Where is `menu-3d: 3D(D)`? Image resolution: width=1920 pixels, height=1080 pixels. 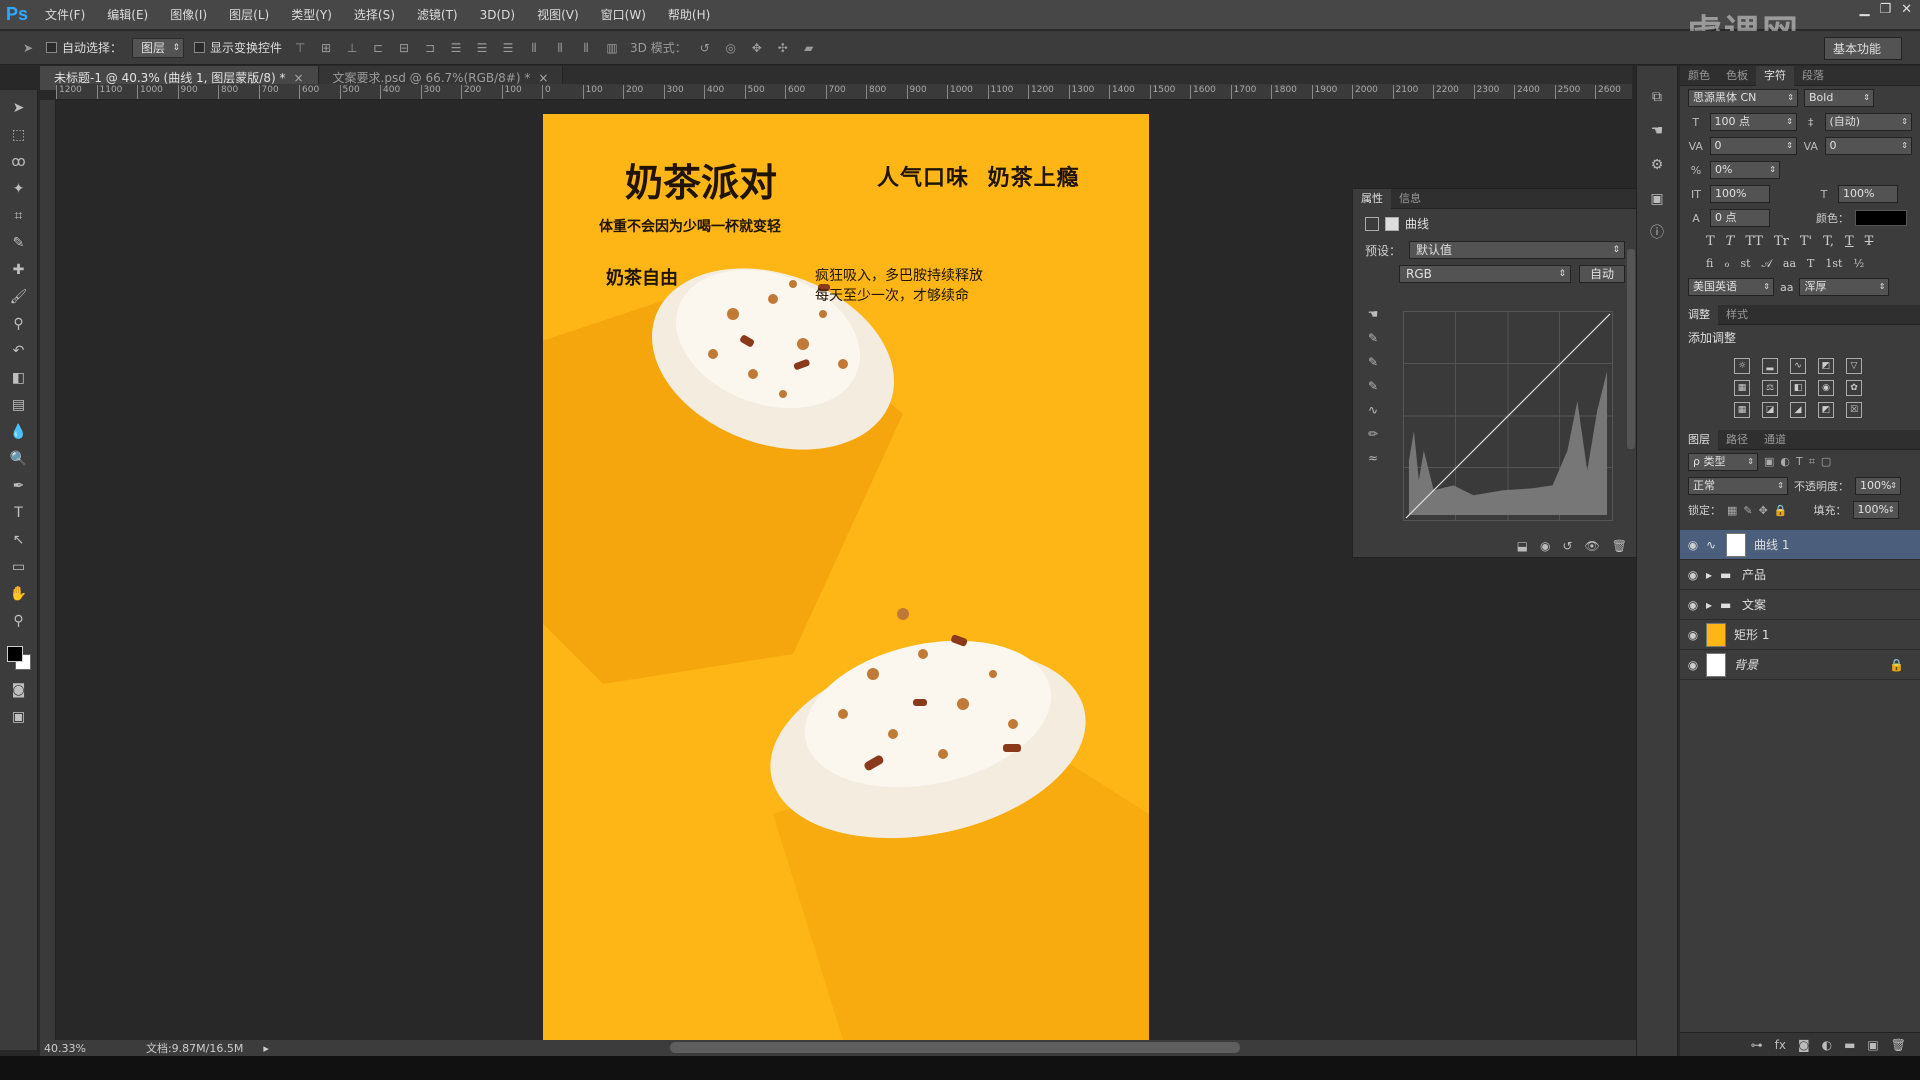
menu-3d: 3D(D) is located at coordinates (497, 15).